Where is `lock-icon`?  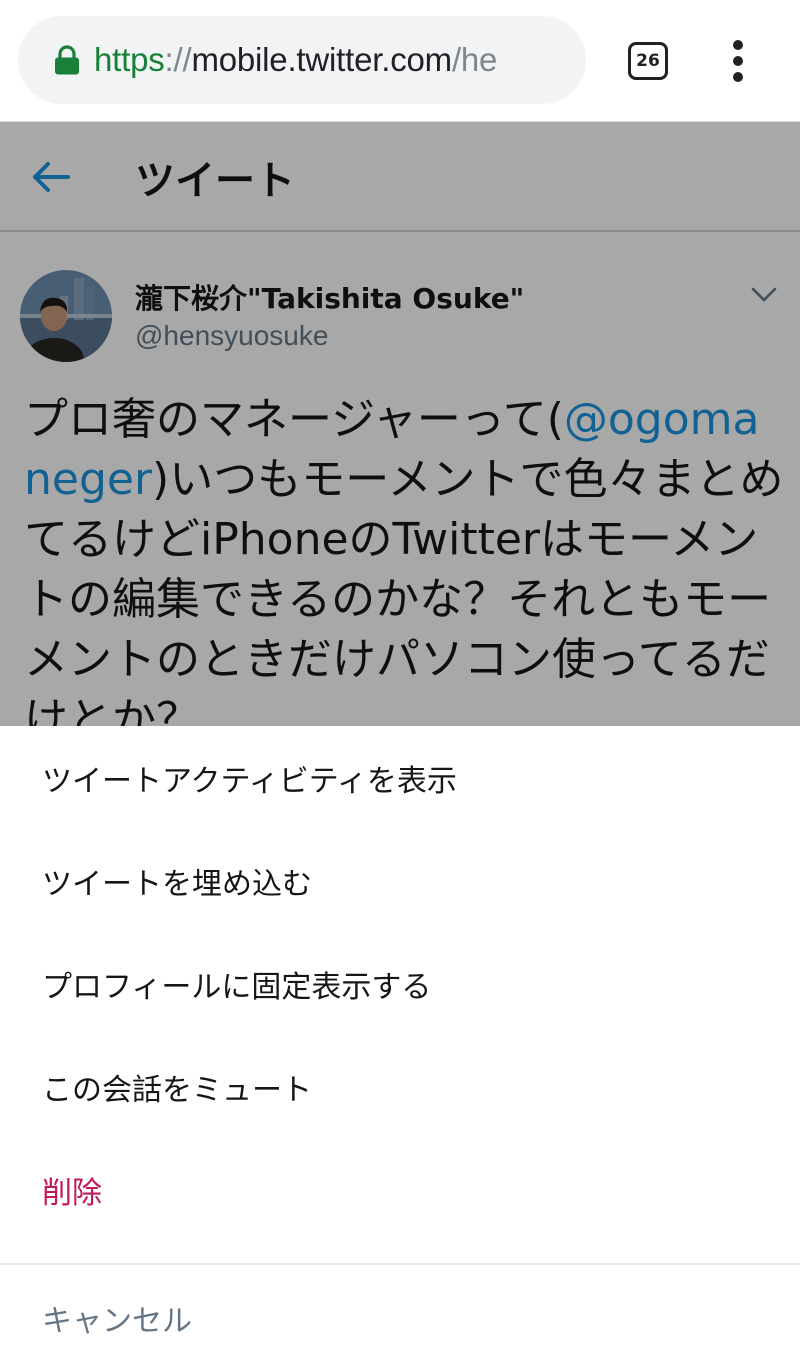
lock-icon is located at coordinates (67, 60).